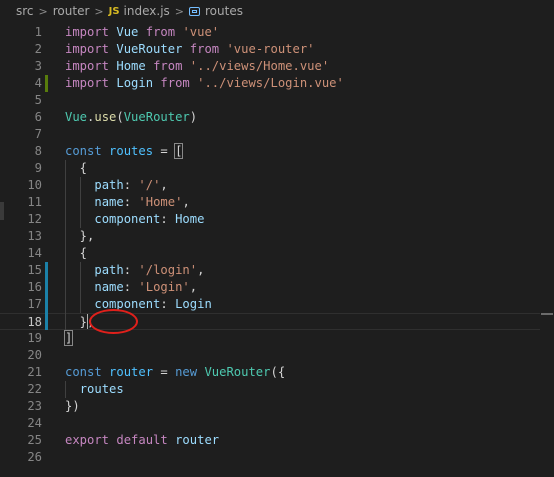 Image resolution: width=554 pixels, height=477 pixels. Describe the element at coordinates (277, 389) in the screenshot. I see `code-line: 22 routes` at that location.